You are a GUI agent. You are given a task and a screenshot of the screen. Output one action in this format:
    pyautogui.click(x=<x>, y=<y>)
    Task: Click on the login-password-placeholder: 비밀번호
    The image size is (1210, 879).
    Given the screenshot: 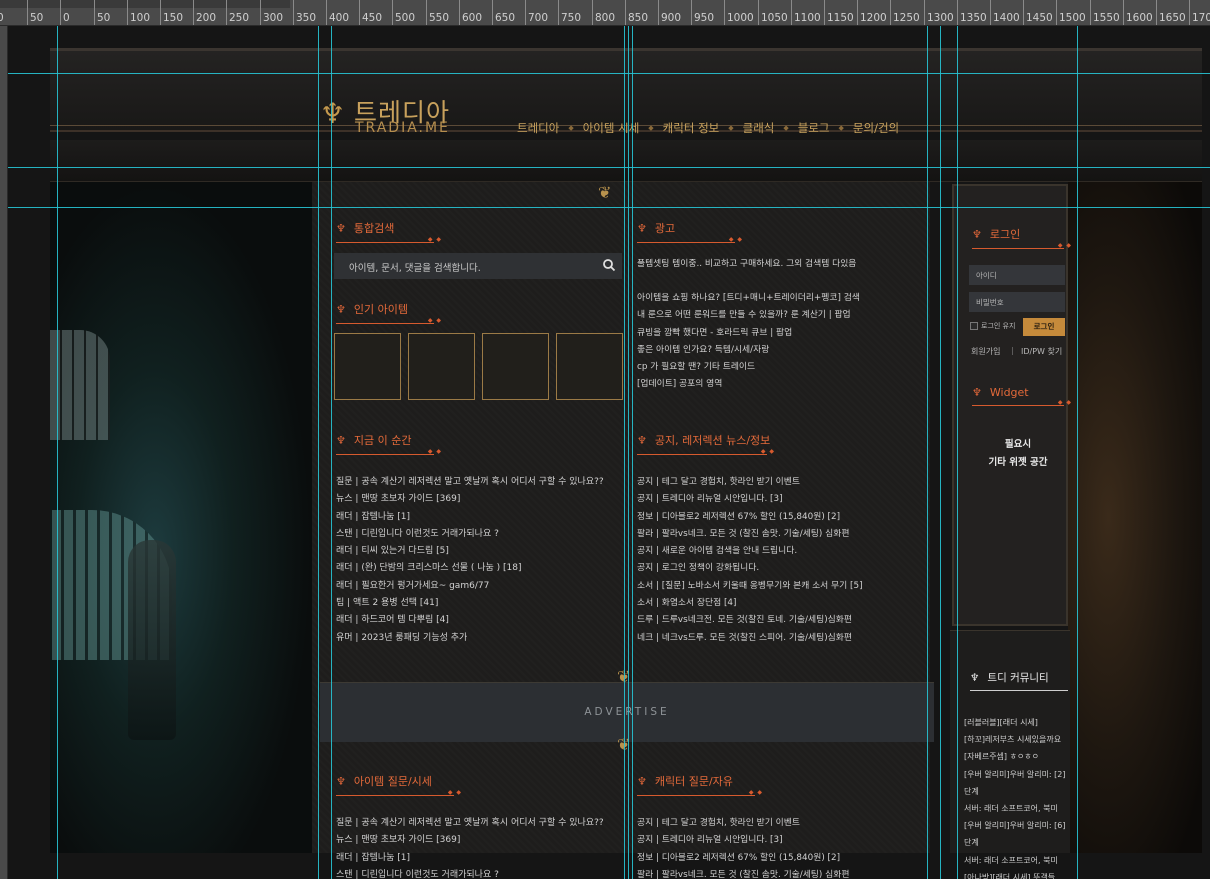 What is the action you would take?
    pyautogui.click(x=990, y=302)
    